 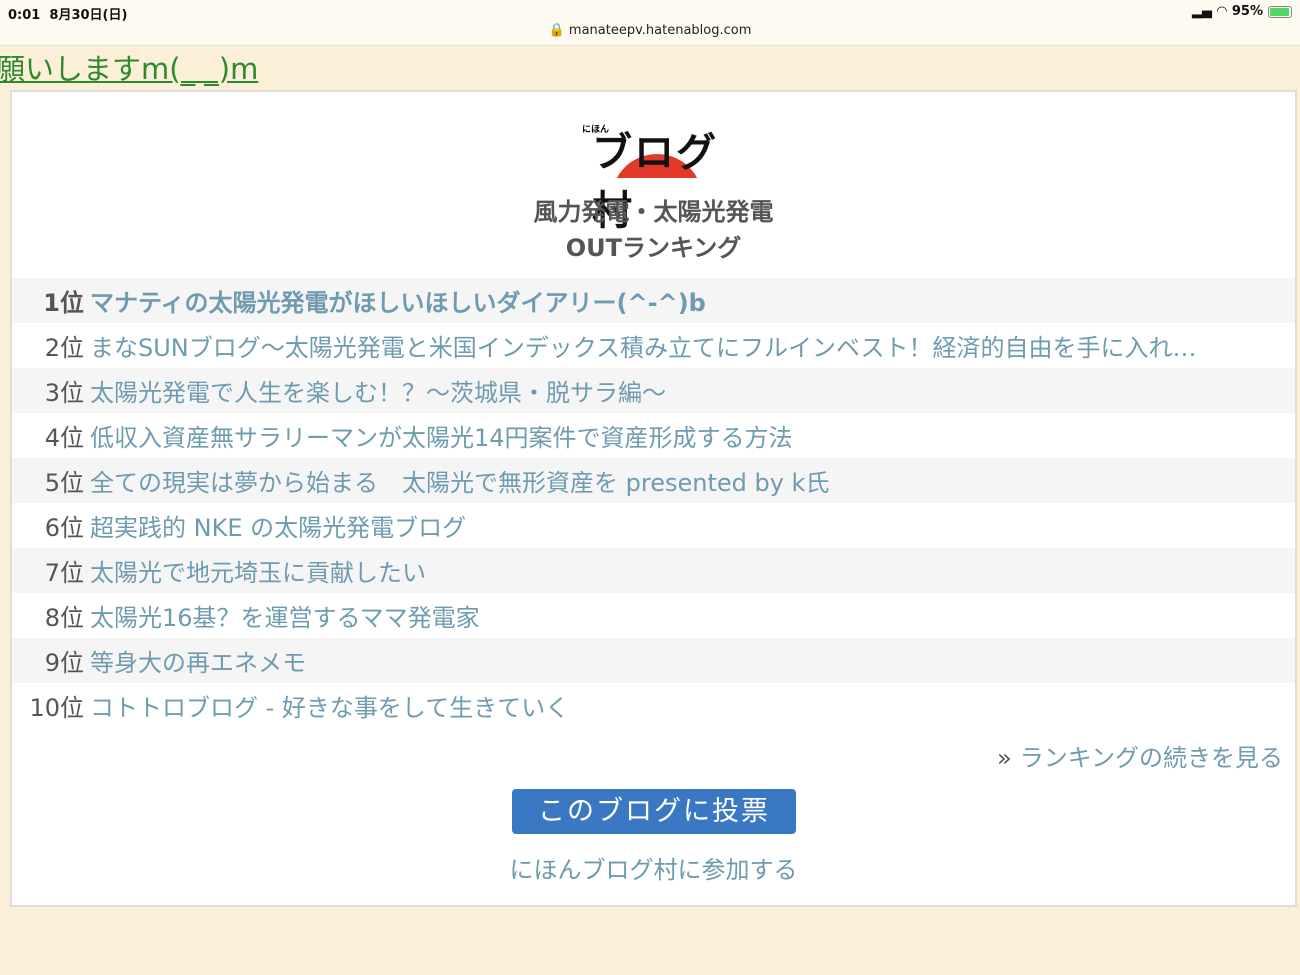 I want to click on battery-percent: 95%, so click(x=1247, y=11).